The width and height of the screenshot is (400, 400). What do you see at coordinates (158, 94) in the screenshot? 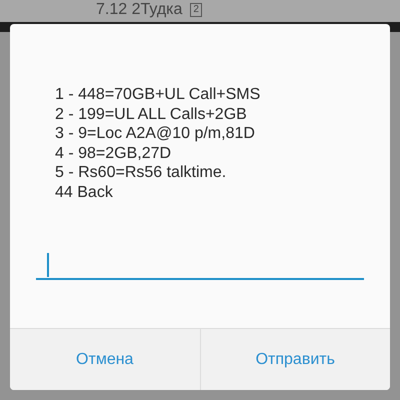
I see `menu-option-text: 1 - 448=70GB+UL Call+SMS` at bounding box center [158, 94].